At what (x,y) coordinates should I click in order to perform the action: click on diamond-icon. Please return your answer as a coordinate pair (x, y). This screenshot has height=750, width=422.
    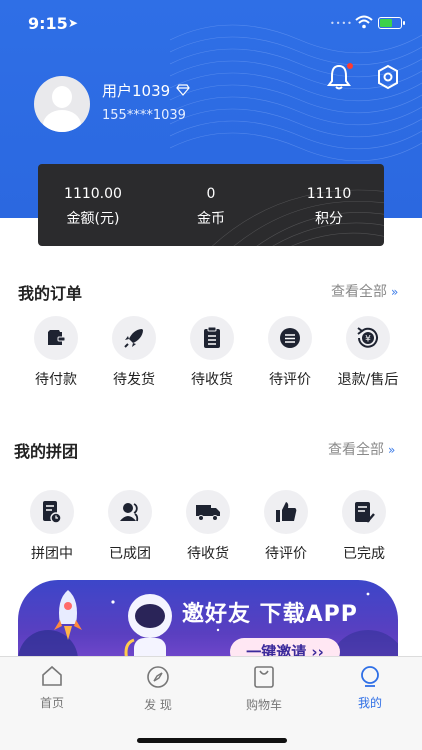
    Looking at the image, I should click on (183, 90).